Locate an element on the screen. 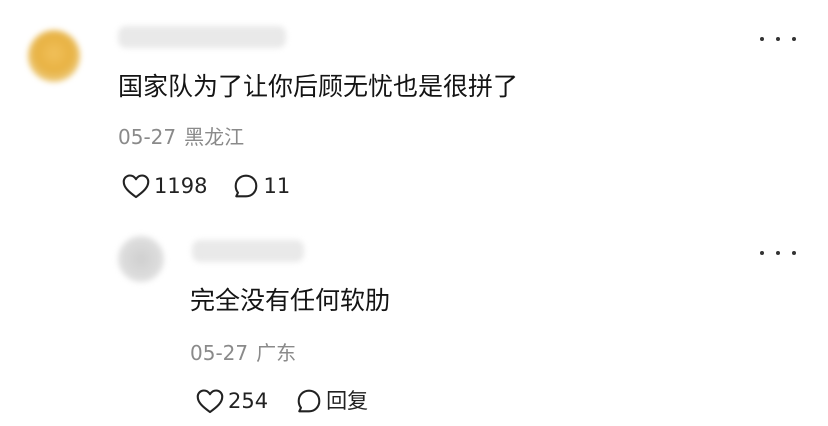 The height and width of the screenshot is (426, 828). comment-meta: 05-27 黑龙江 is located at coordinates (181, 137).